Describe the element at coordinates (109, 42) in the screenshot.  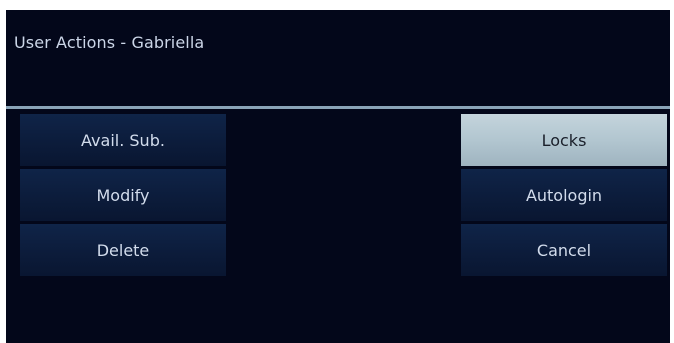
I see `page-title: User Actions - Gabriella` at that location.